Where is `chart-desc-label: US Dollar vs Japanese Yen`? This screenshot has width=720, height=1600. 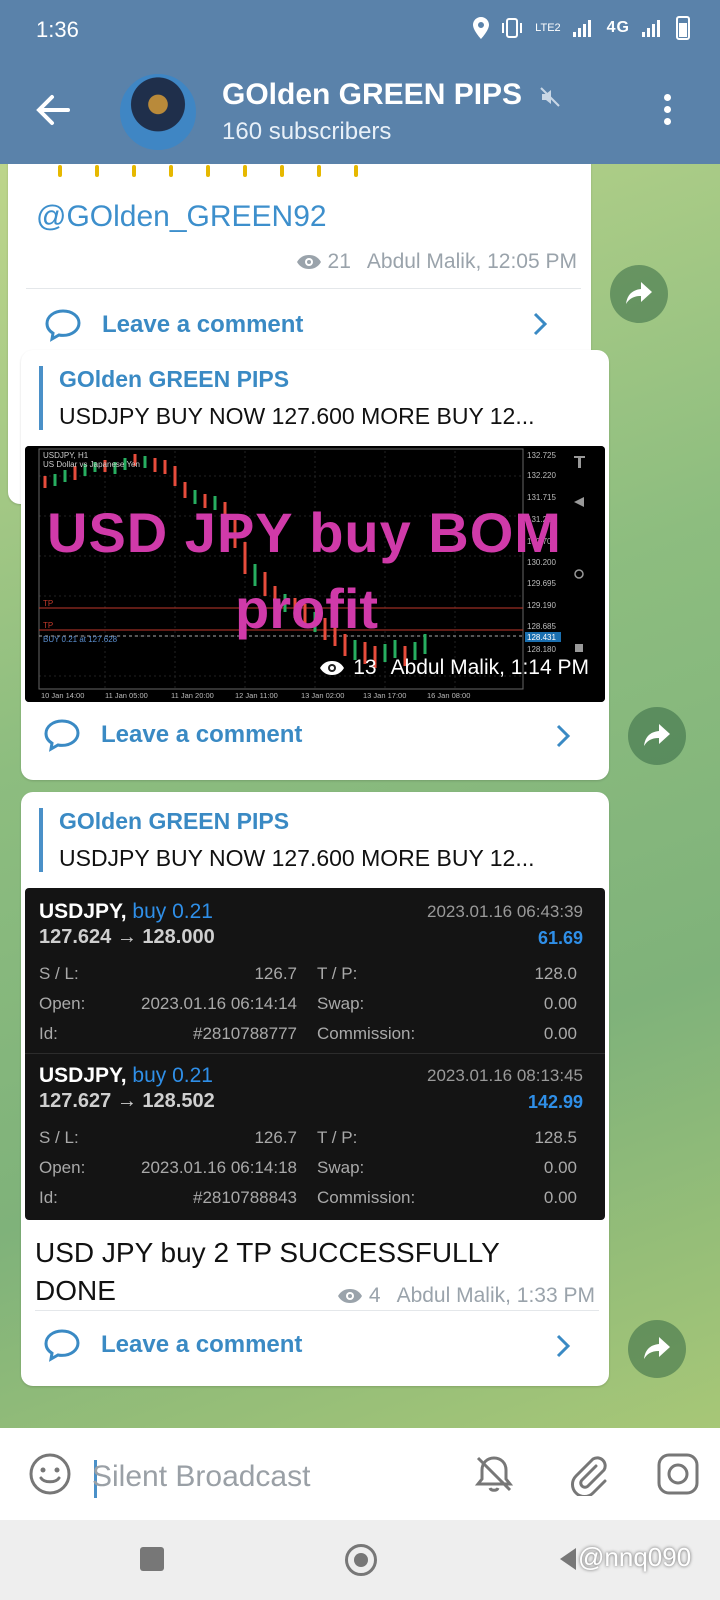 chart-desc-label: US Dollar vs Japanese Yen is located at coordinates (91, 464).